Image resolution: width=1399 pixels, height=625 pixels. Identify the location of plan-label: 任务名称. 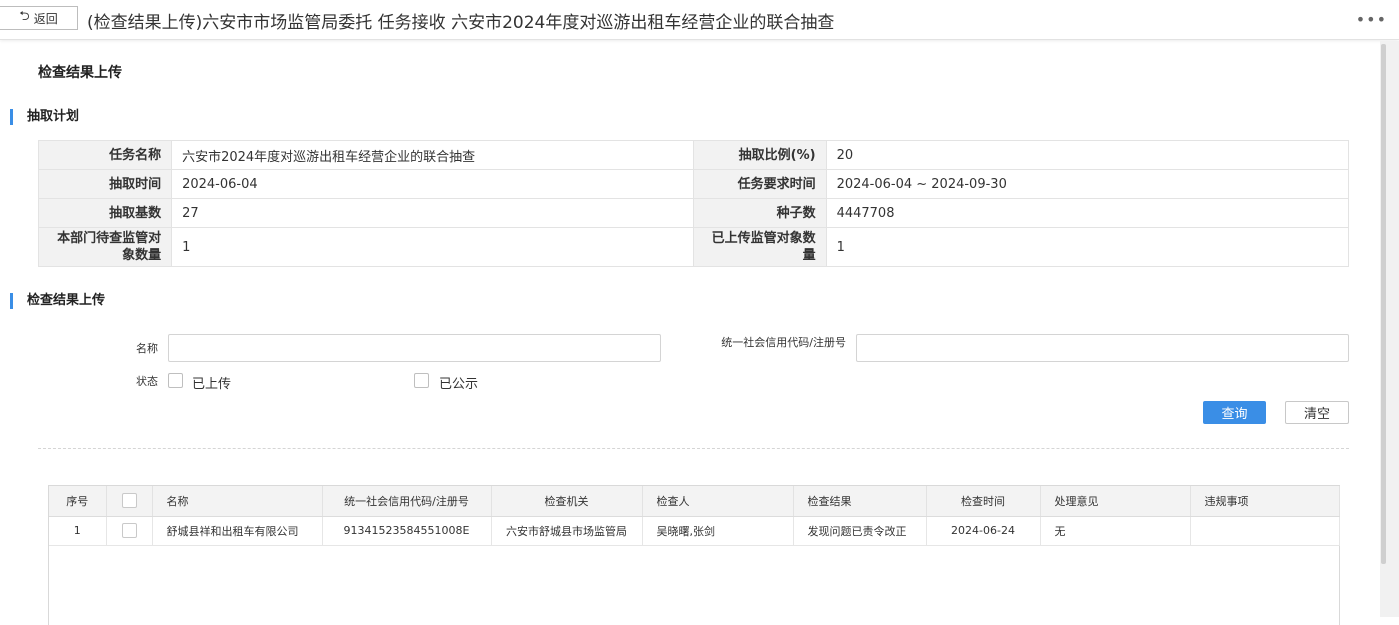
(105, 155).